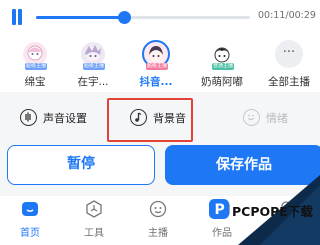 The image size is (320, 245). Describe the element at coordinates (287, 15) in the screenshot. I see `playback-time: 00:11/00:29` at that location.